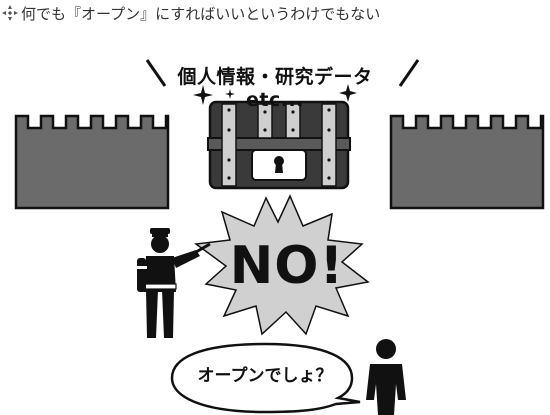 Image resolution: width=550 pixels, height=415 pixels. Describe the element at coordinates (386, 377) in the screenshot. I see `person-figure-icon` at that location.